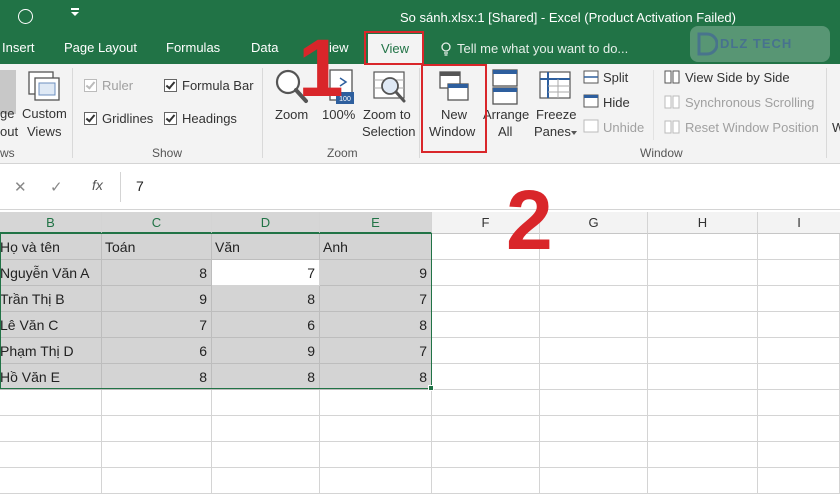 Image resolution: width=840 pixels, height=500 pixels. I want to click on tab-formulas: Formulas, so click(193, 47).